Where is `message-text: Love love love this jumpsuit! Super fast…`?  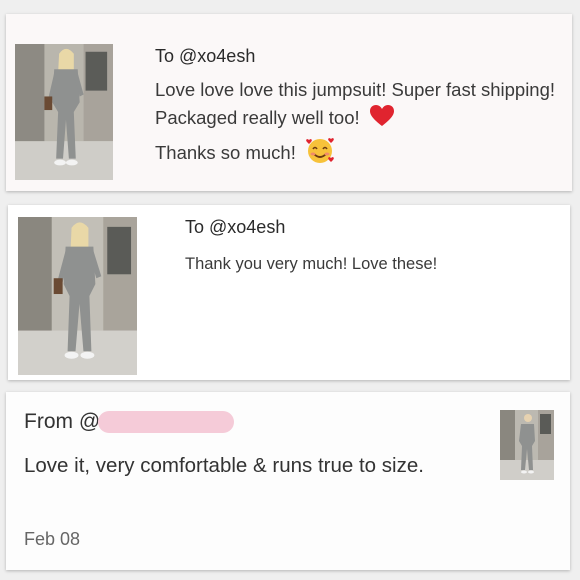
message-text: Love love love this jumpsuit! Super fast… is located at coordinates (360, 124).